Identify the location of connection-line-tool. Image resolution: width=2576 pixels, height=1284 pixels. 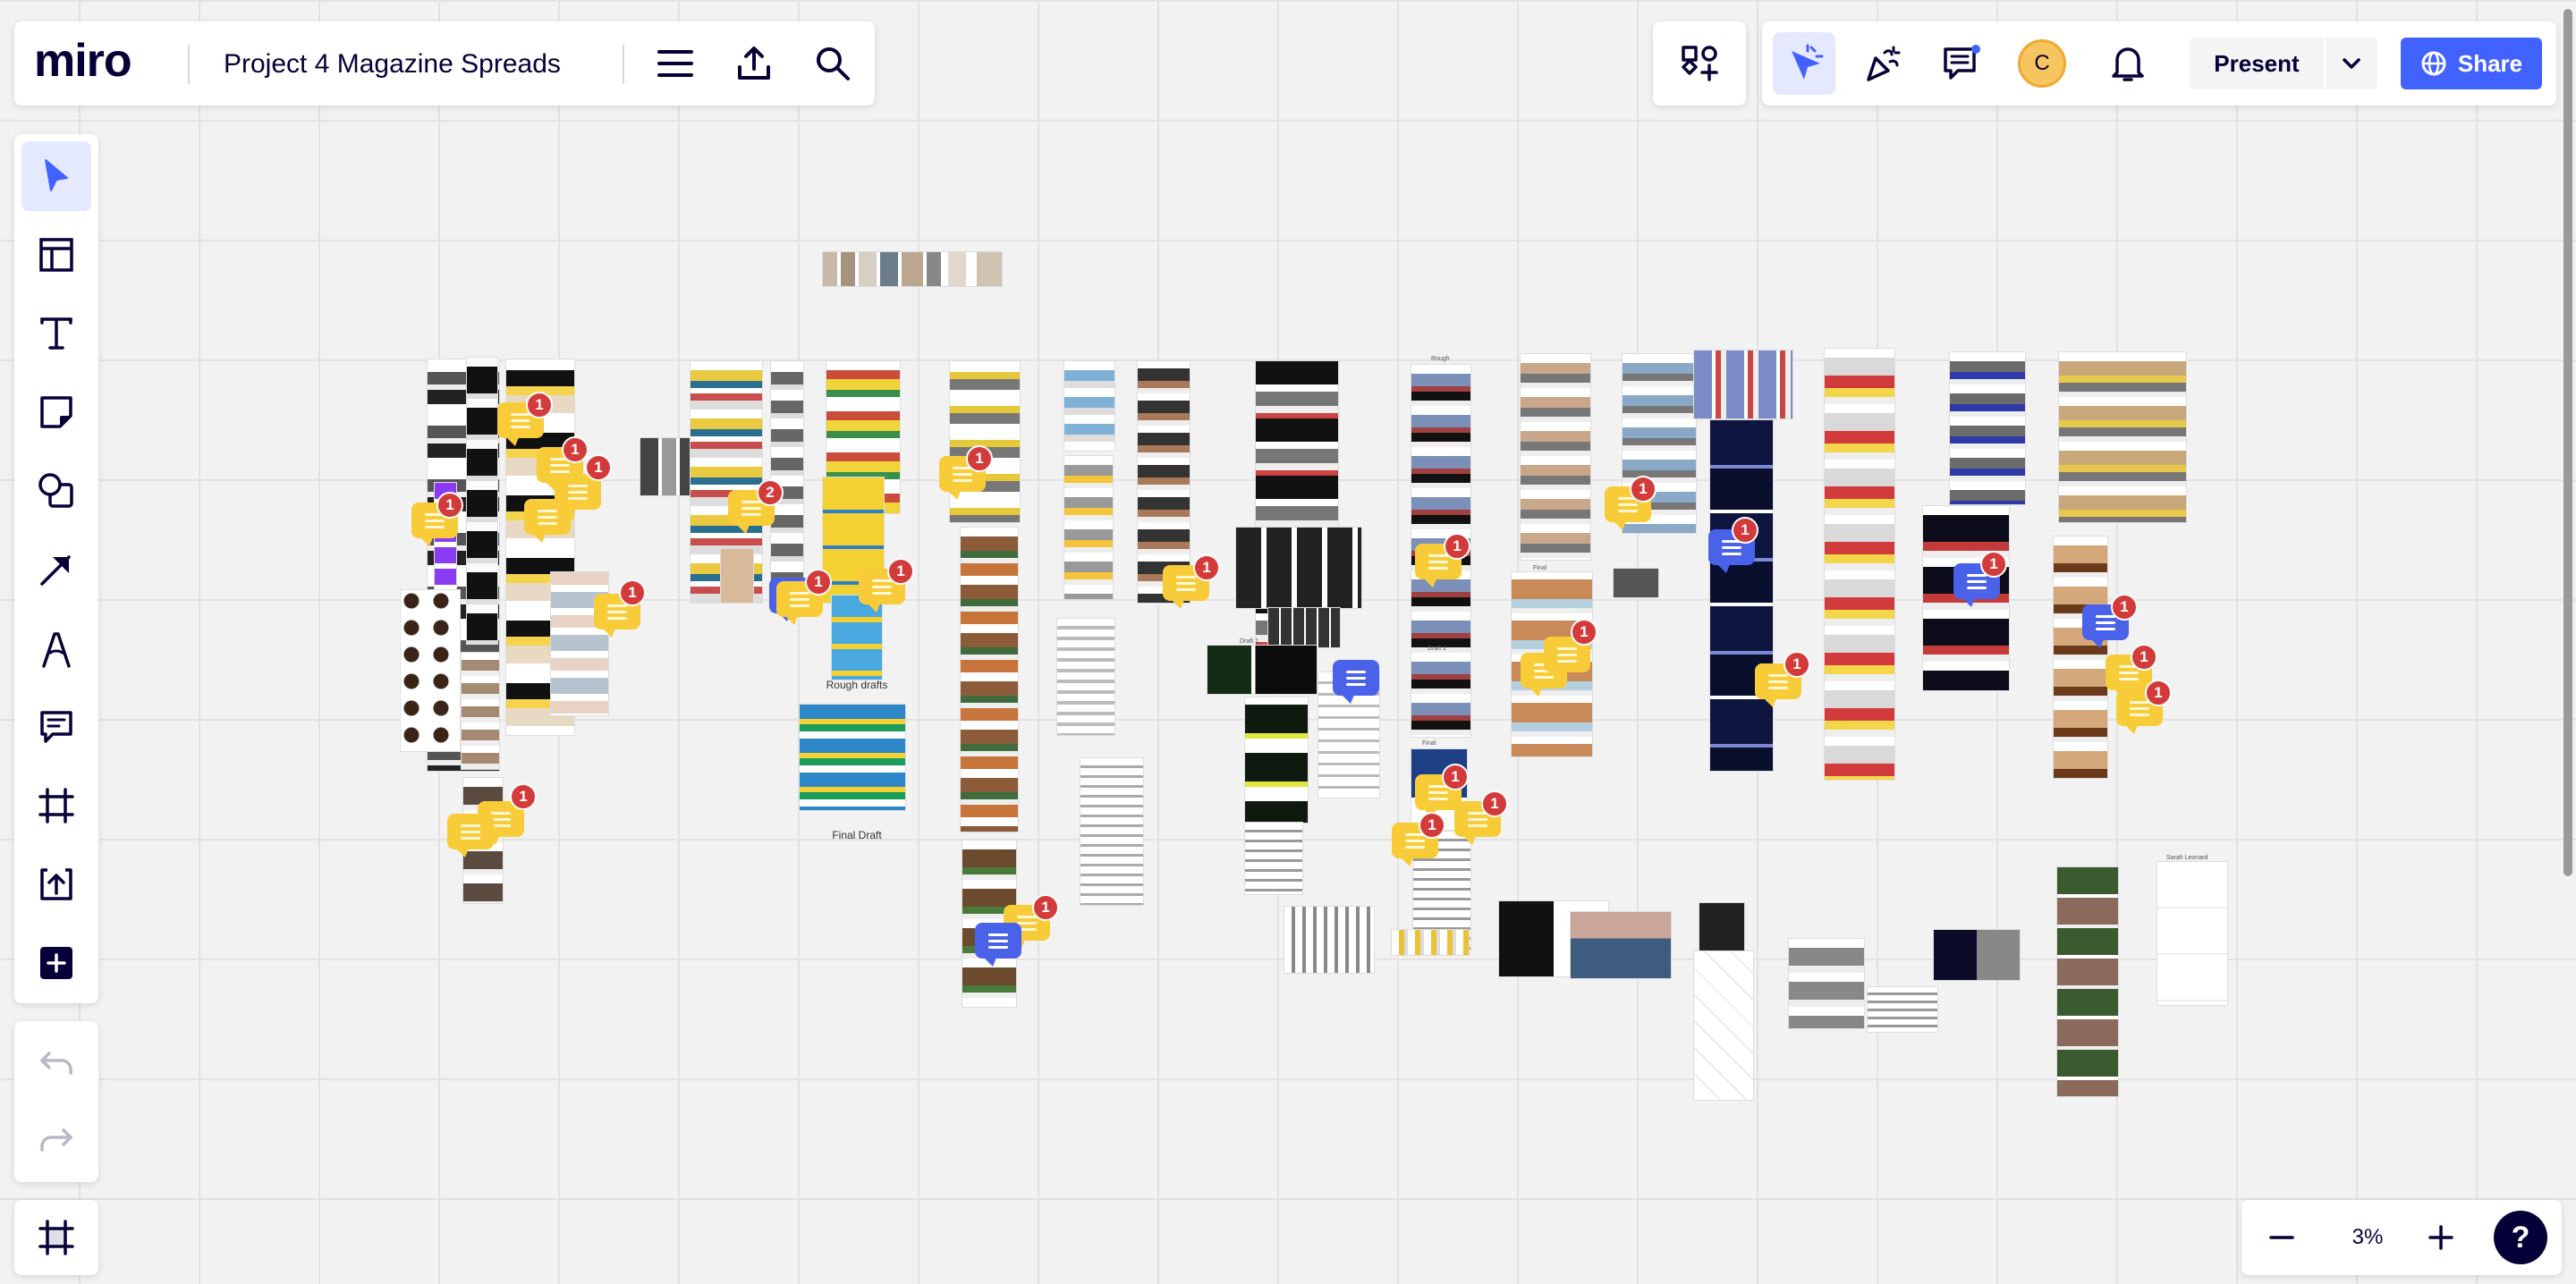
(56, 569).